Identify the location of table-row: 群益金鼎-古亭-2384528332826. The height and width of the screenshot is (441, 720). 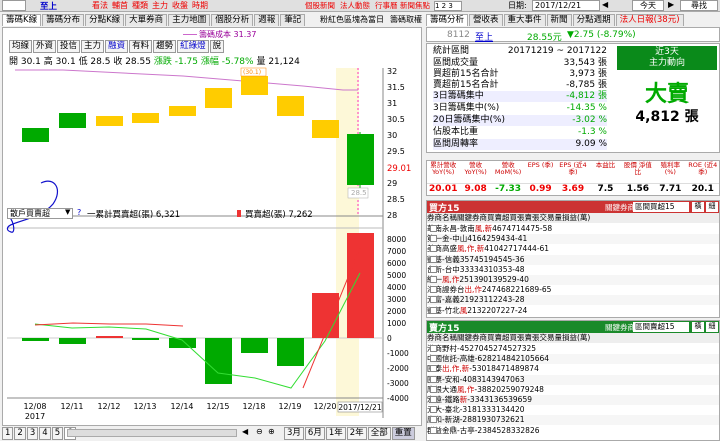
(573, 431).